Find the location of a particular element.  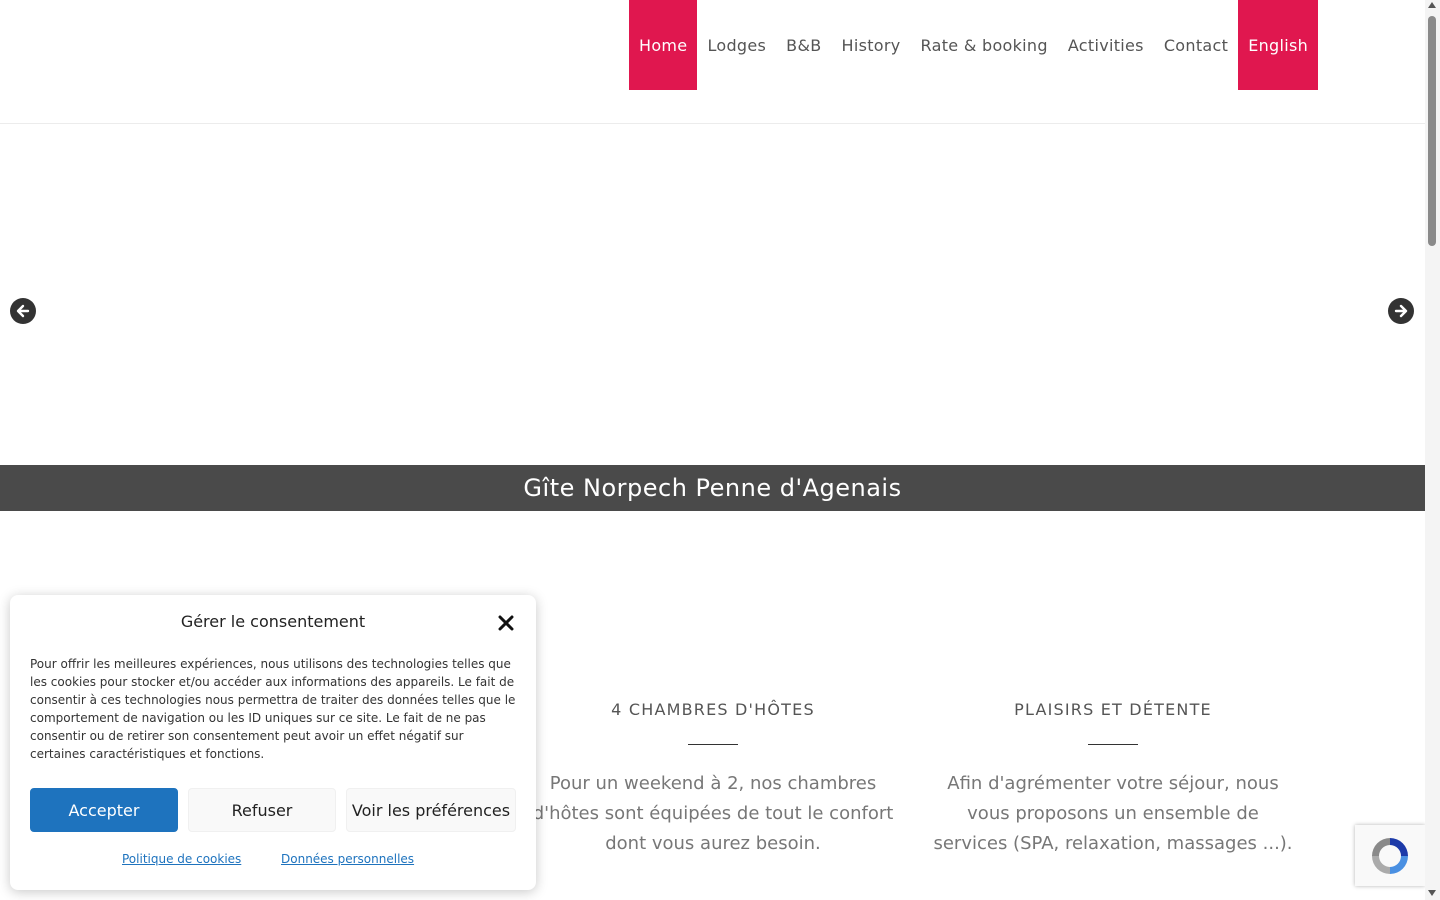

slider-caption-bar: Gîte Norpech Penne d'Agenais is located at coordinates (712, 488).